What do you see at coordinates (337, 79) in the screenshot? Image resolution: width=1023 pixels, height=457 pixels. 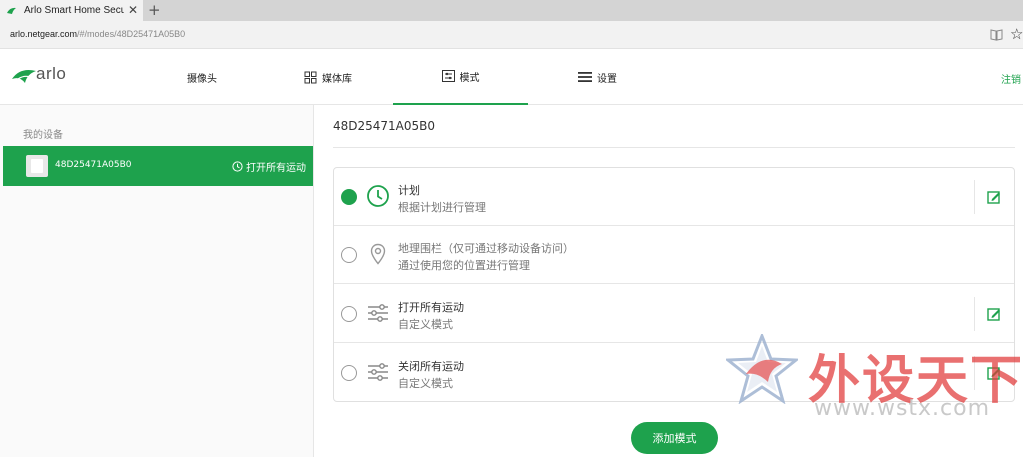 I see `nav-library-label: 媒体库` at bounding box center [337, 79].